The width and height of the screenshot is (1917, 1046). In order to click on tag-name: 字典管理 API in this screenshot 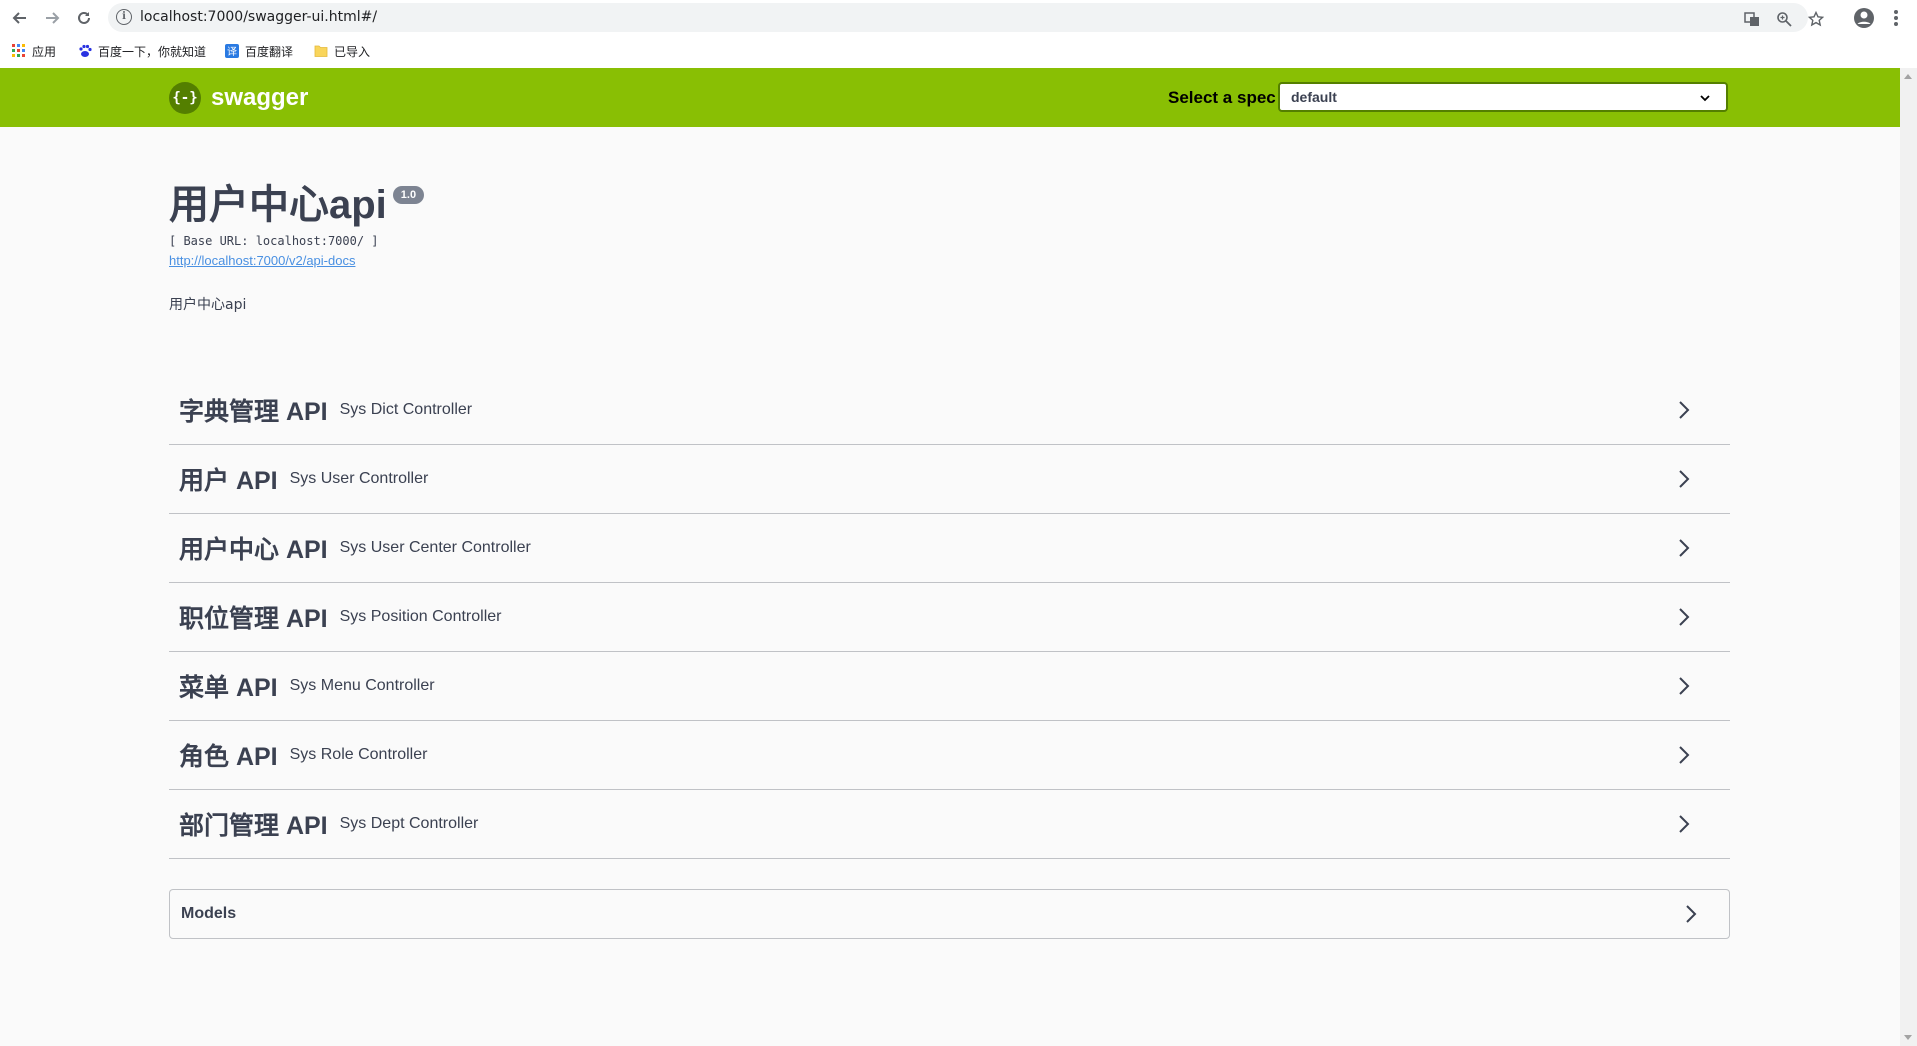, I will do `click(253, 410)`.